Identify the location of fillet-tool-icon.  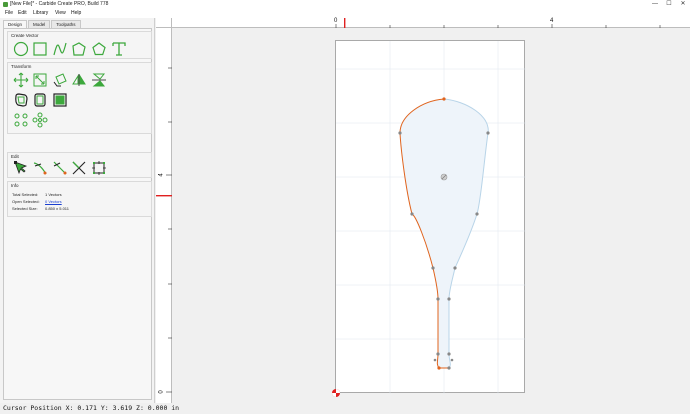
(60, 168).